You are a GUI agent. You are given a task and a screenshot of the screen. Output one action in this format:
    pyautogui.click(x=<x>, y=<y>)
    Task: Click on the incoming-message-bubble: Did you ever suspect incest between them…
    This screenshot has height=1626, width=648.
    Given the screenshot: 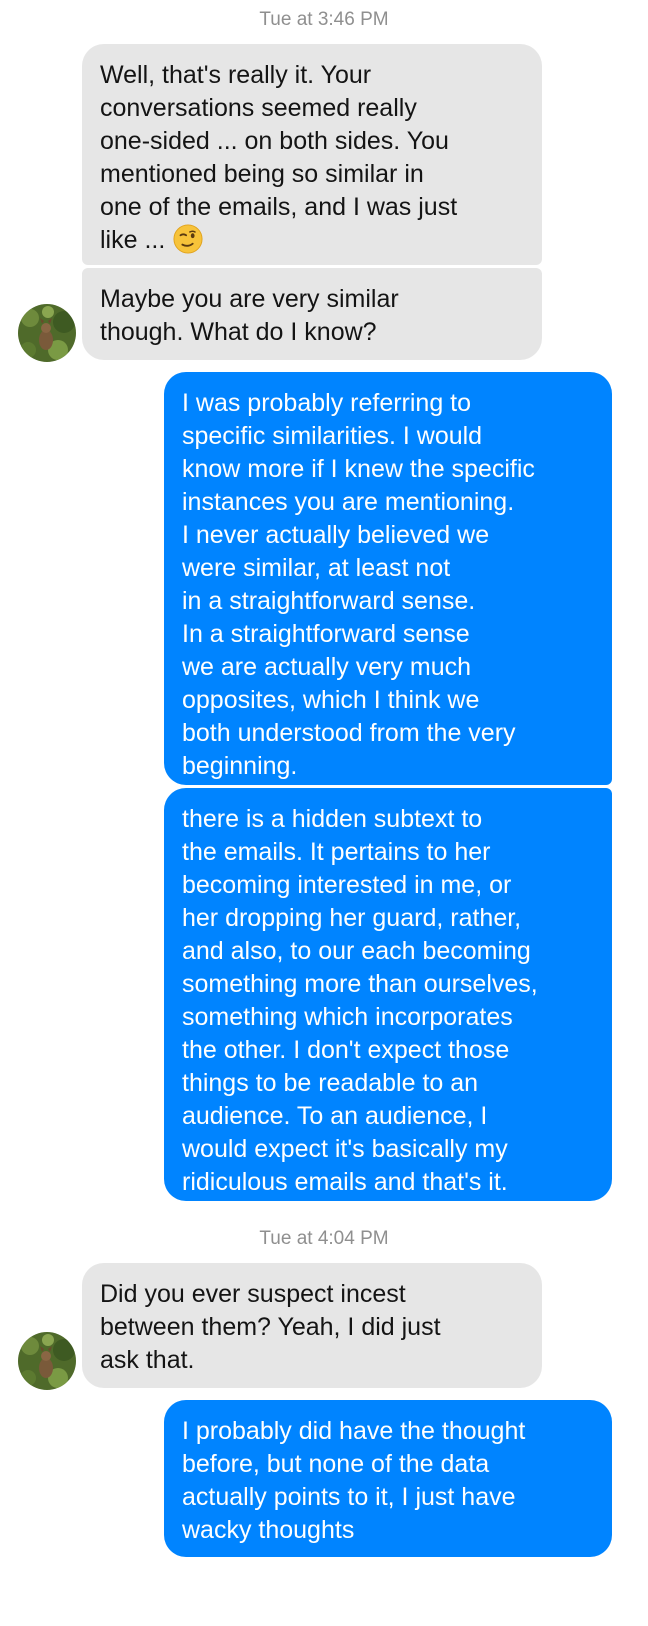 What is the action you would take?
    pyautogui.click(x=312, y=1325)
    